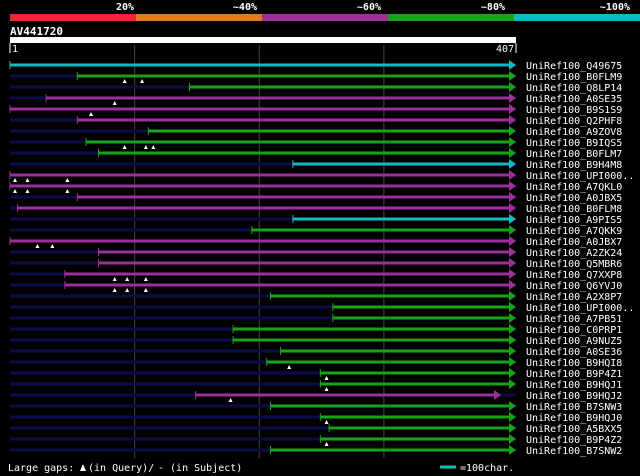 Image resolution: width=640 pixels, height=476 pixels. Describe the element at coordinates (574, 341) in the screenshot. I see `hit-label: UniRef100_A9NUZ5` at that location.